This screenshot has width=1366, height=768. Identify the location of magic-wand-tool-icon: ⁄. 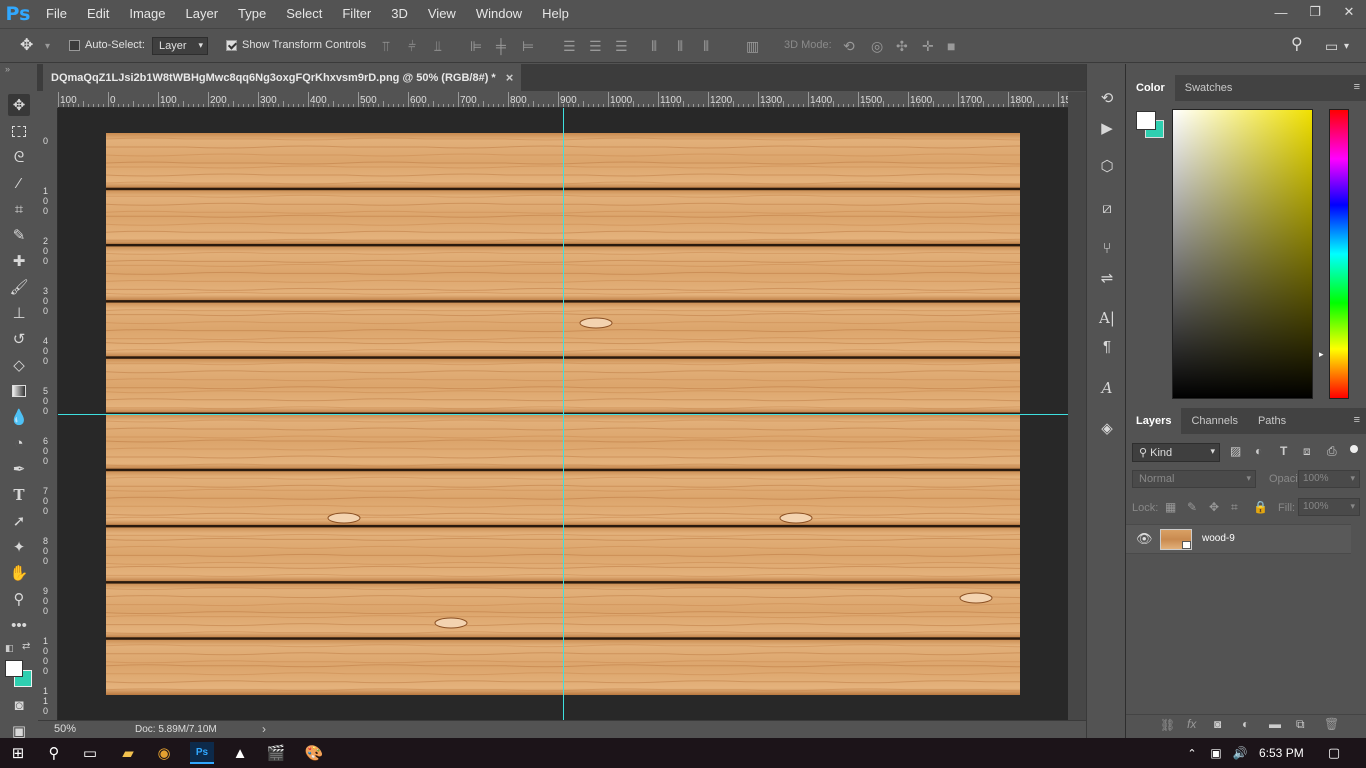
(19, 183).